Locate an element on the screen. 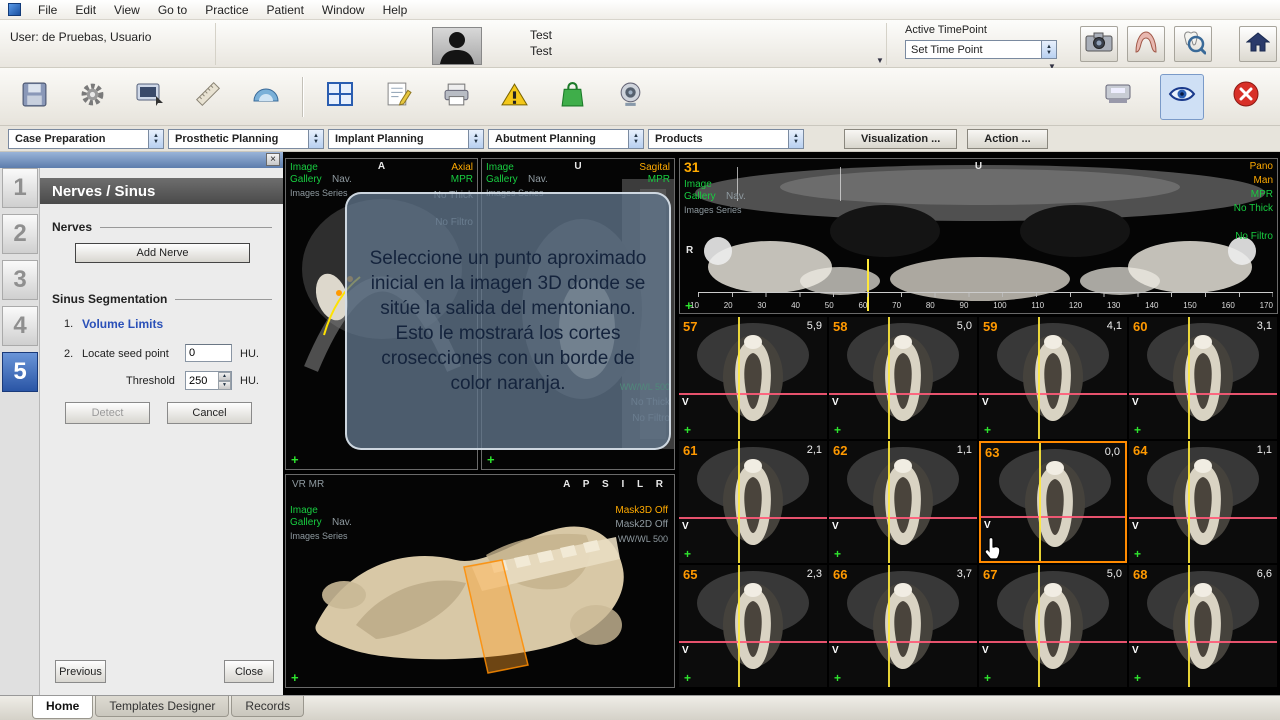 This screenshot has width=1280, height=720. visibility-eye-button is located at coordinates (1182, 96).